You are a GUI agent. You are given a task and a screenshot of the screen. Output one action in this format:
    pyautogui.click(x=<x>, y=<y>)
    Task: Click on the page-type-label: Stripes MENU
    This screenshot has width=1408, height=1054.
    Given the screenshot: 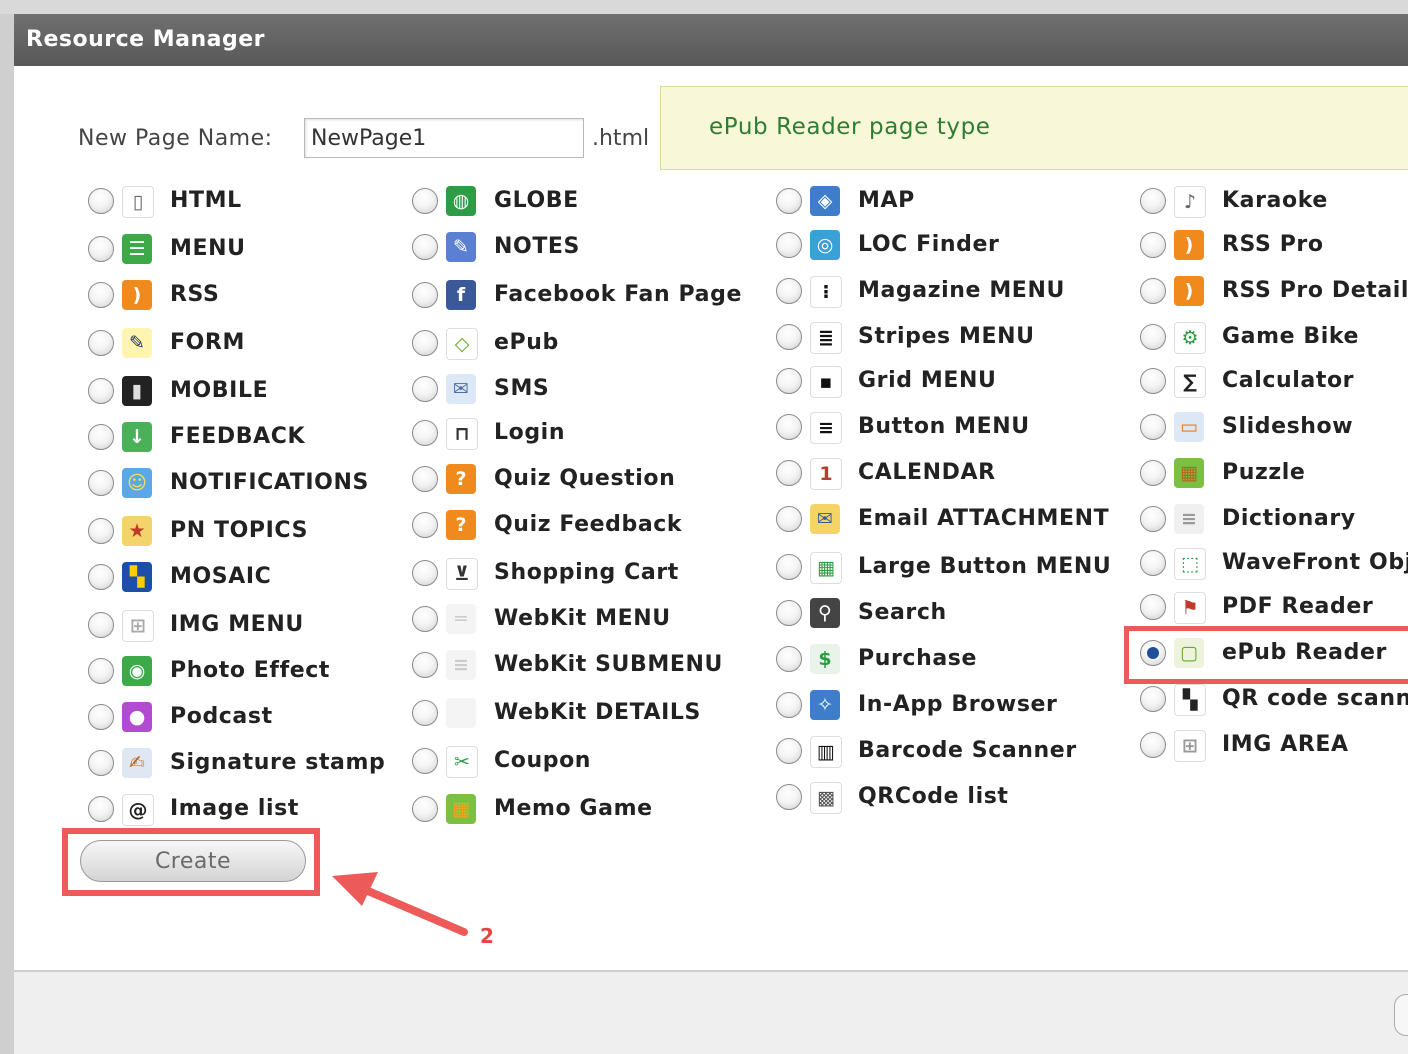 What is the action you would take?
    pyautogui.click(x=946, y=336)
    